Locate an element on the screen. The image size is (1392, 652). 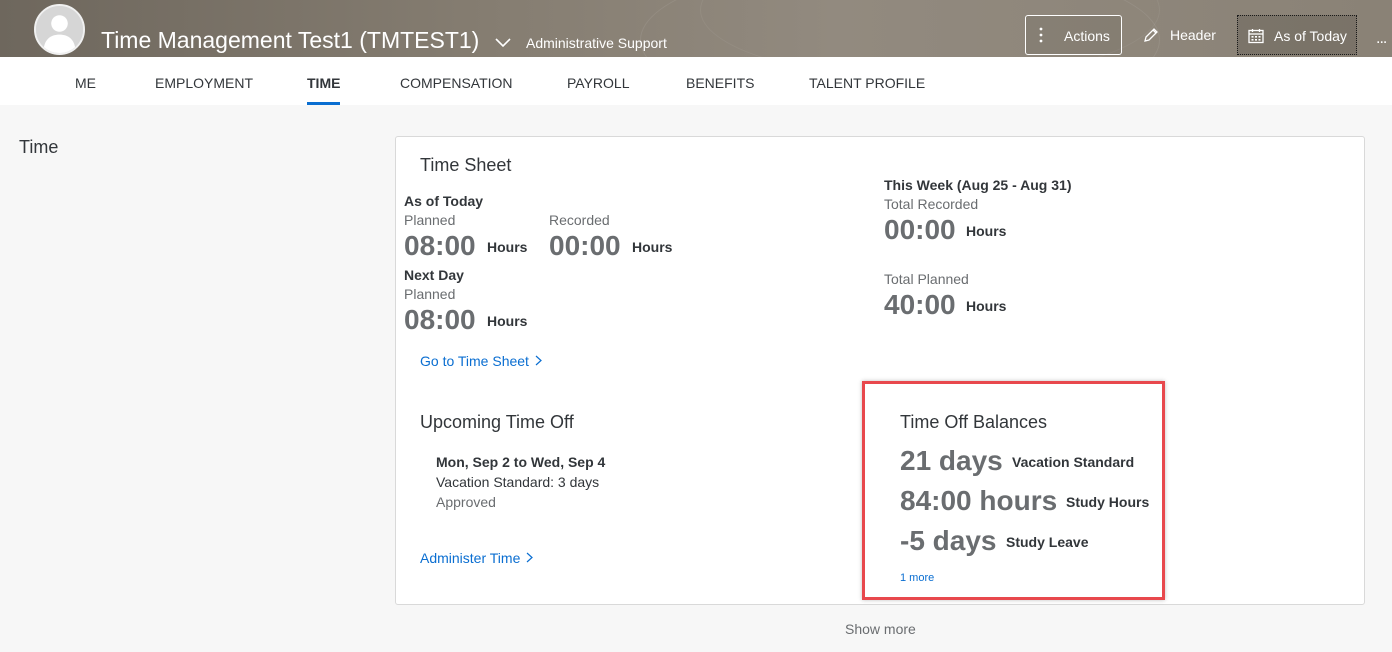
active-tab-indicator is located at coordinates (323, 103).